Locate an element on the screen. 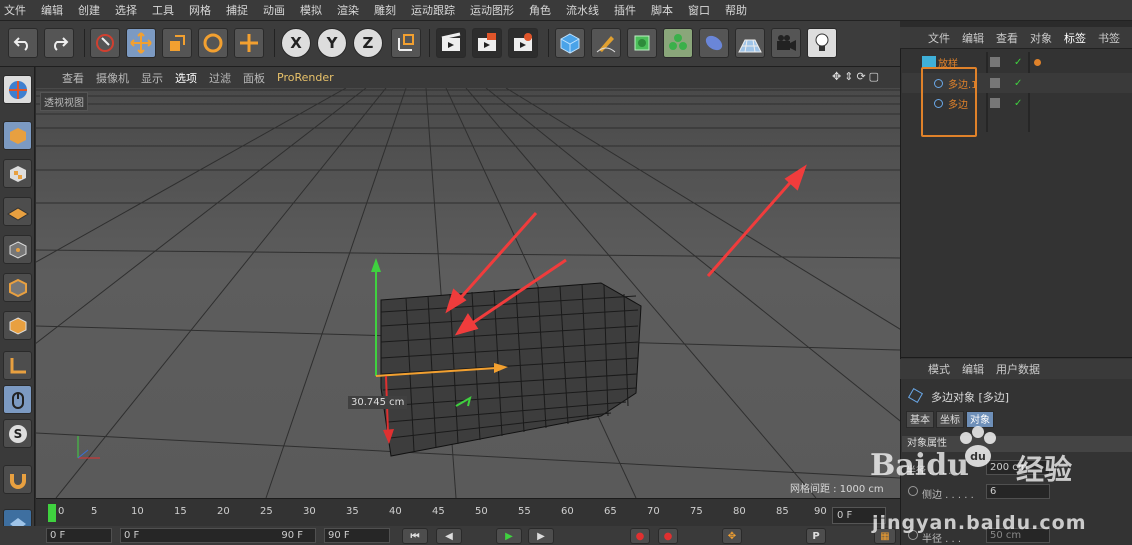 Image resolution: width=1132 pixels, height=545 pixels. maximize-view-icon: ▢ is located at coordinates (874, 77).